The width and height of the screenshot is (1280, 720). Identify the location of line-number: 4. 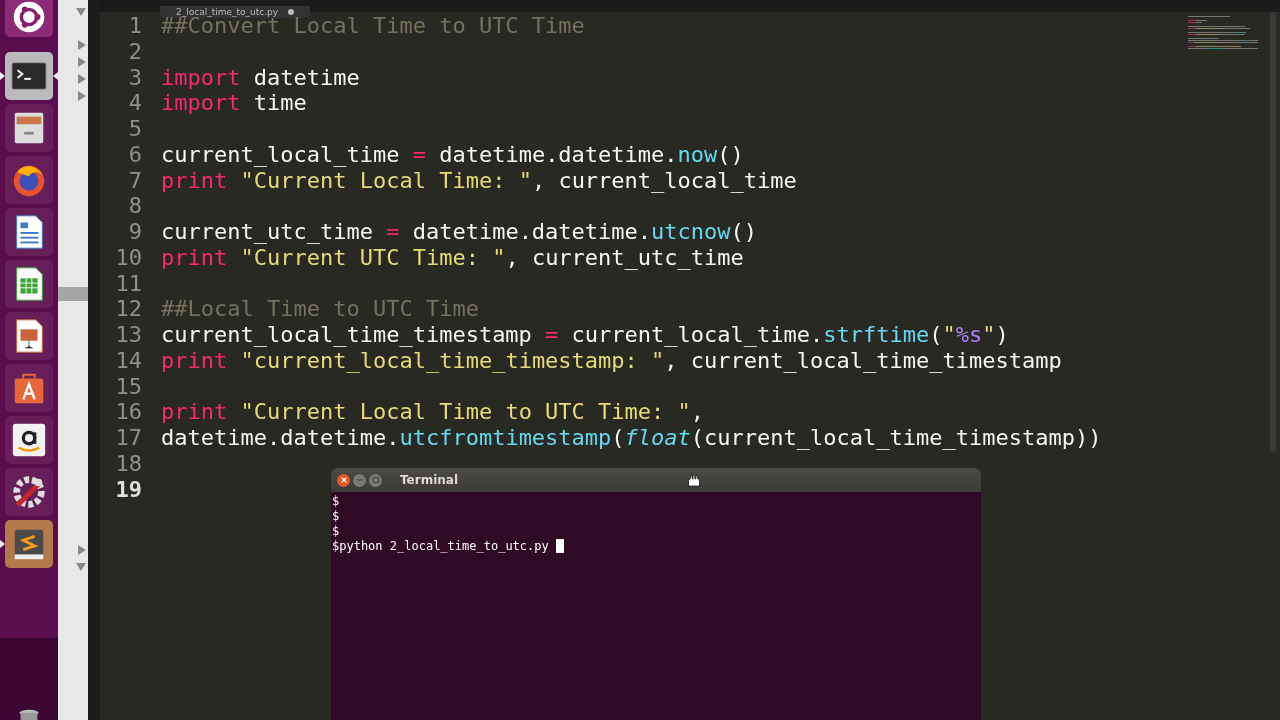
(134, 103).